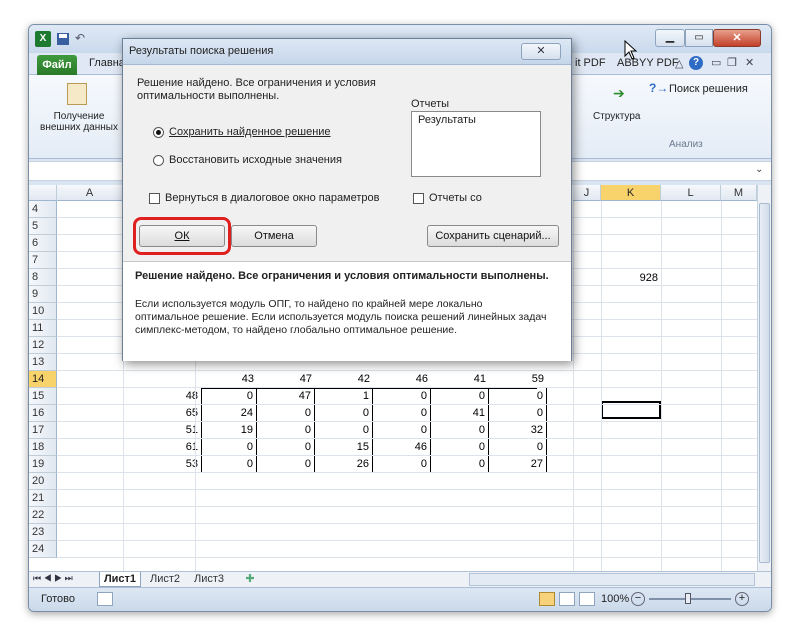 This screenshot has width=800, height=639. Describe the element at coordinates (229, 413) in the screenshot. I see `table-cell: 24` at that location.